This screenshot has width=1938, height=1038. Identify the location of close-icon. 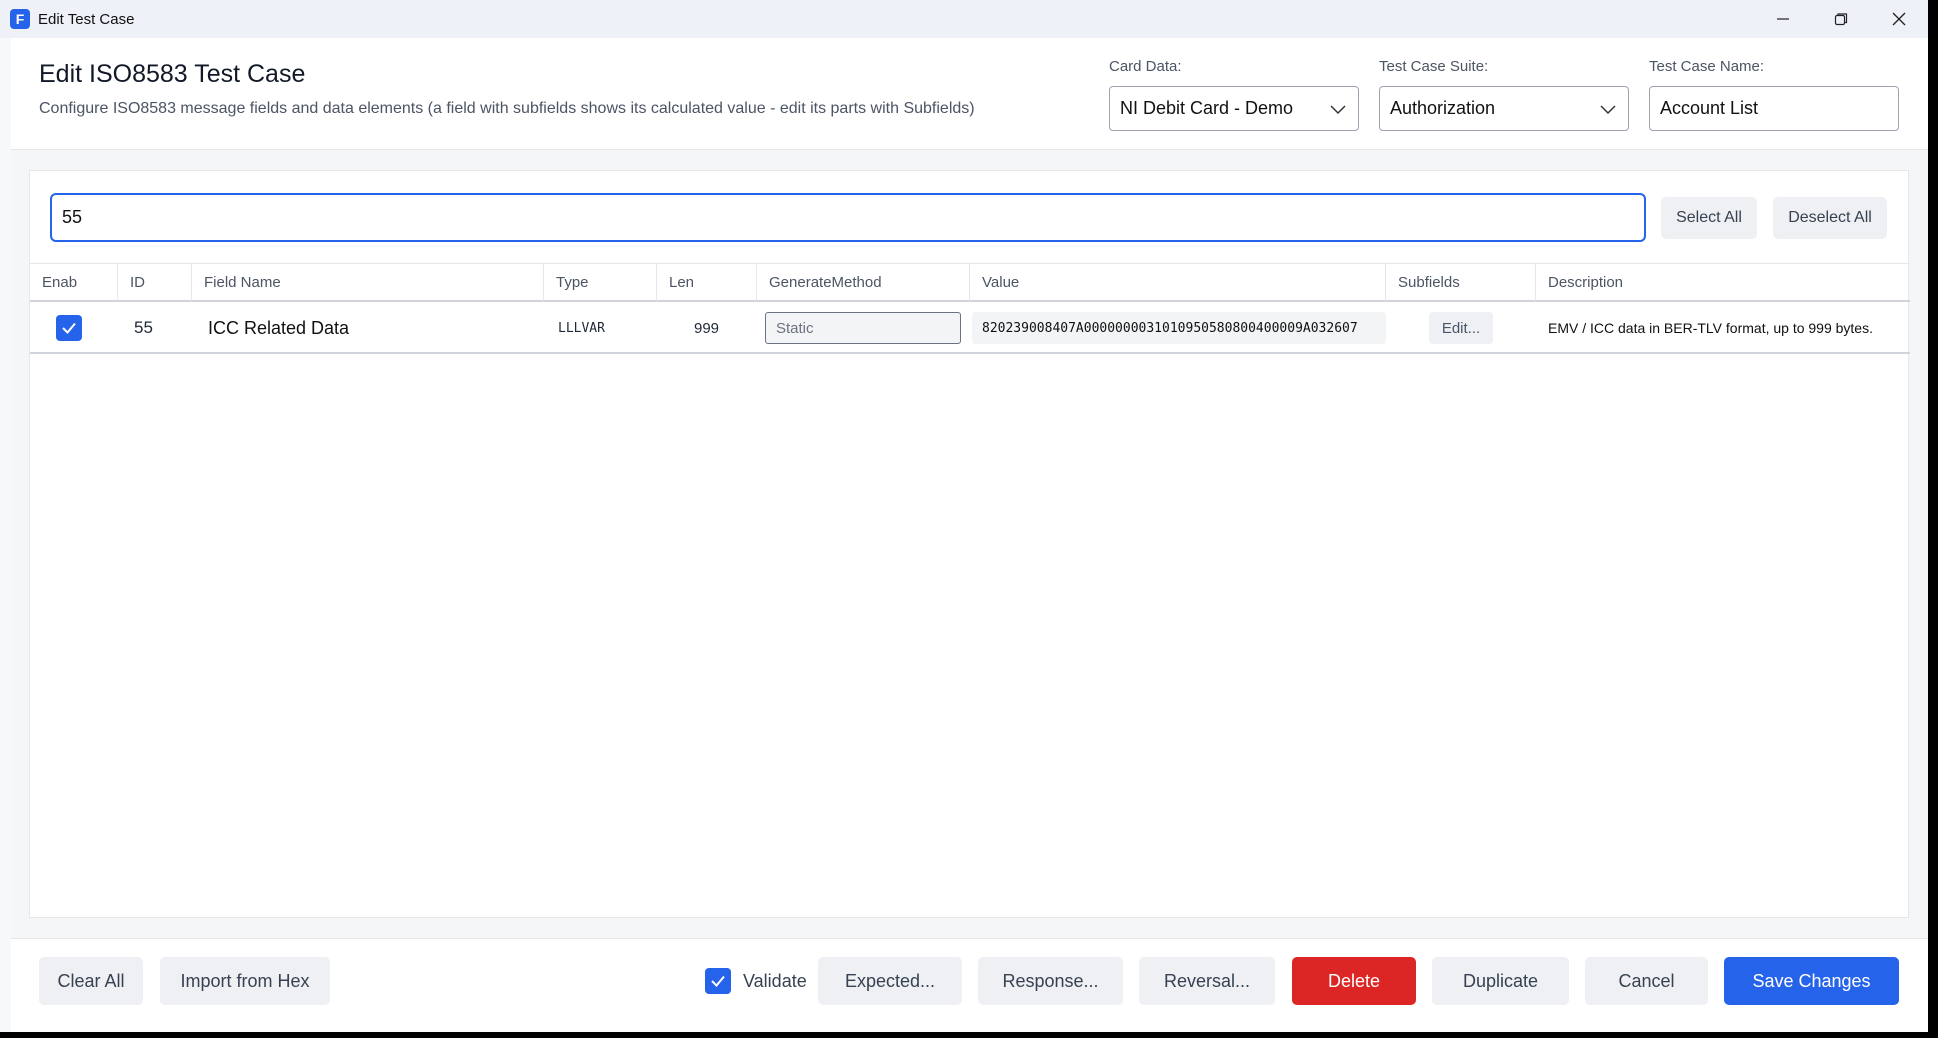
(1899, 19).